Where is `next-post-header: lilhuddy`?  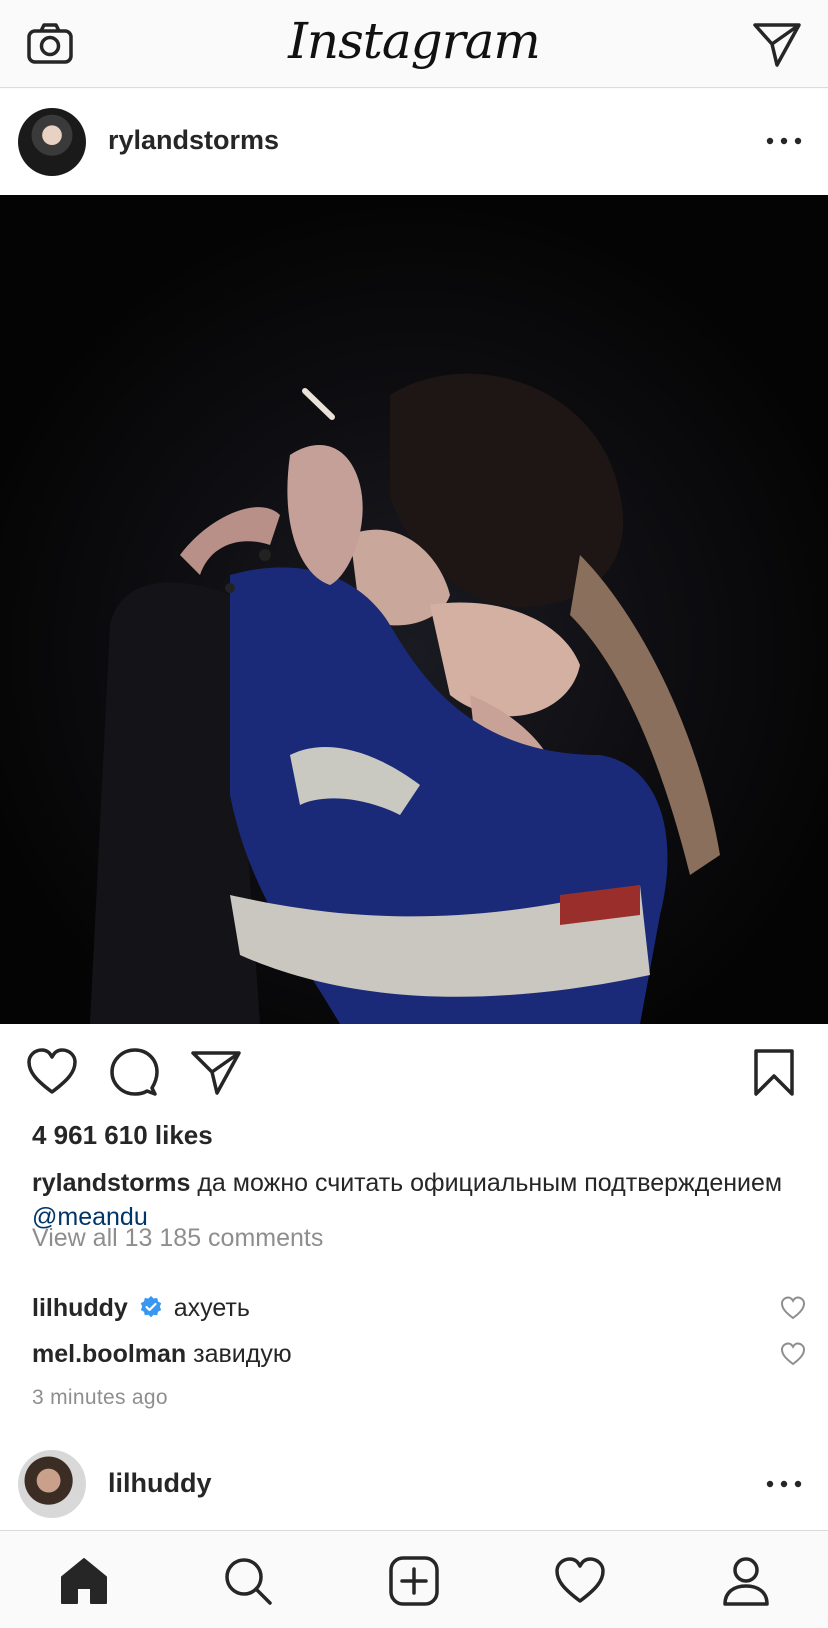 next-post-header: lilhuddy is located at coordinates (414, 1480).